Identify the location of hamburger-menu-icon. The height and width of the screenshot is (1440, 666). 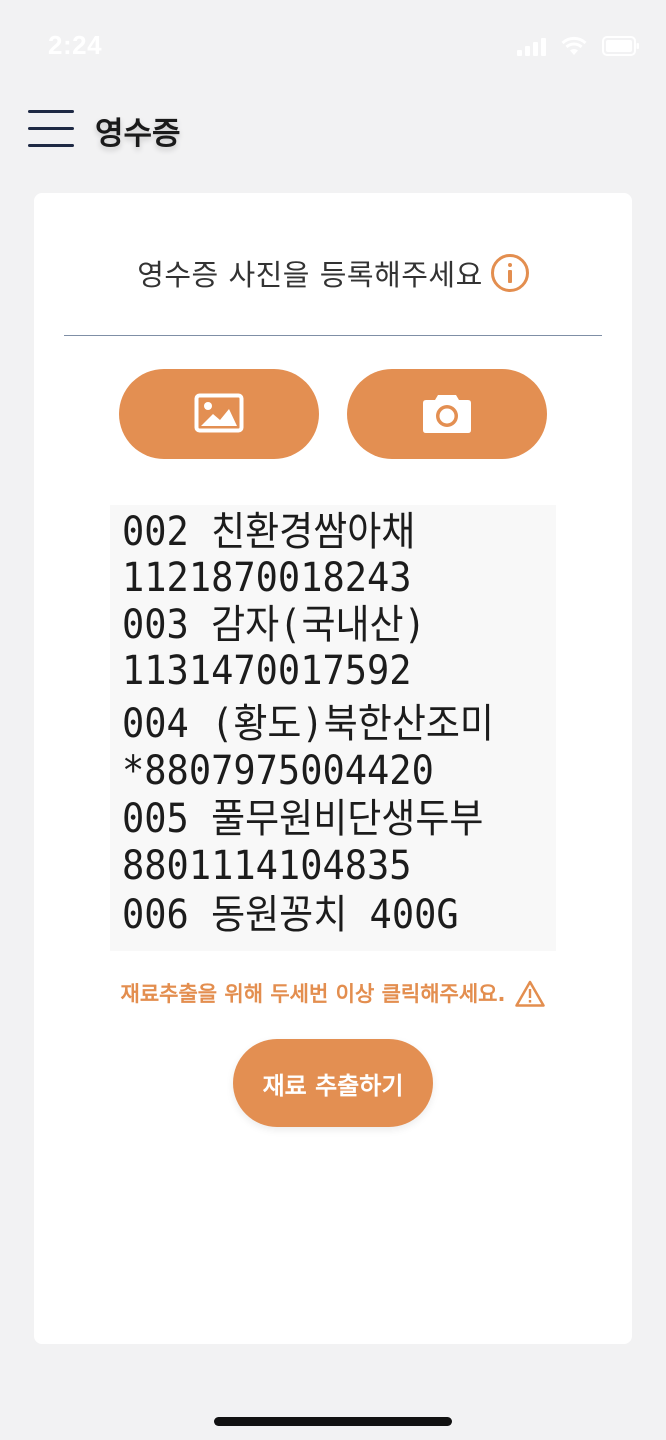
(52, 130).